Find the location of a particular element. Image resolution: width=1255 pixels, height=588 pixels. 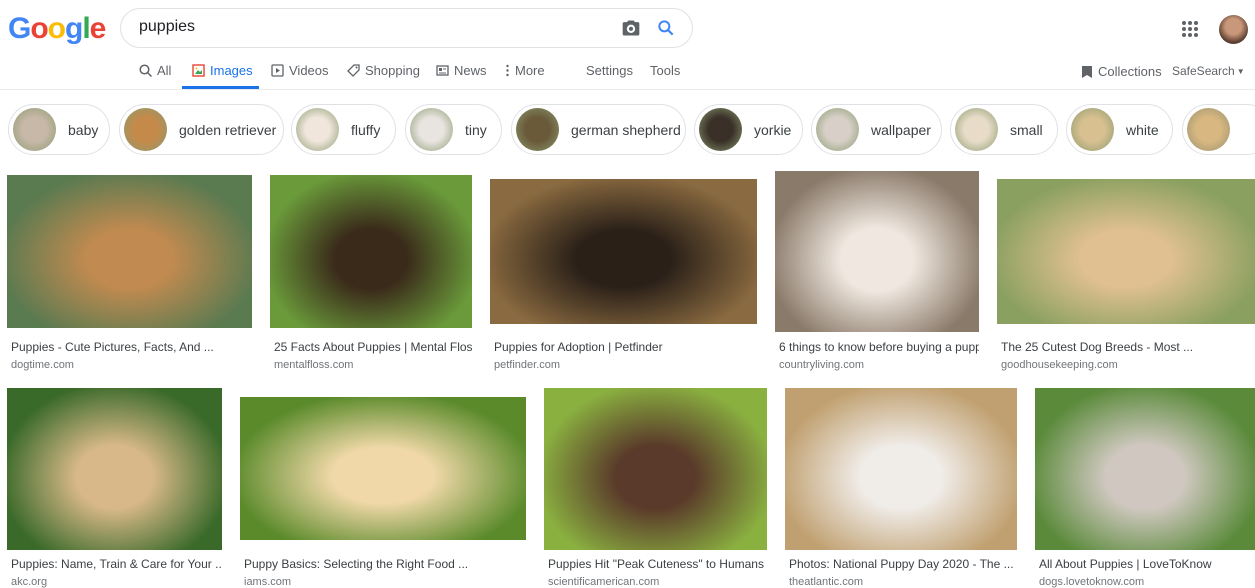

result-domain: dogs.lovetoknow.com is located at coordinates (1092, 582).